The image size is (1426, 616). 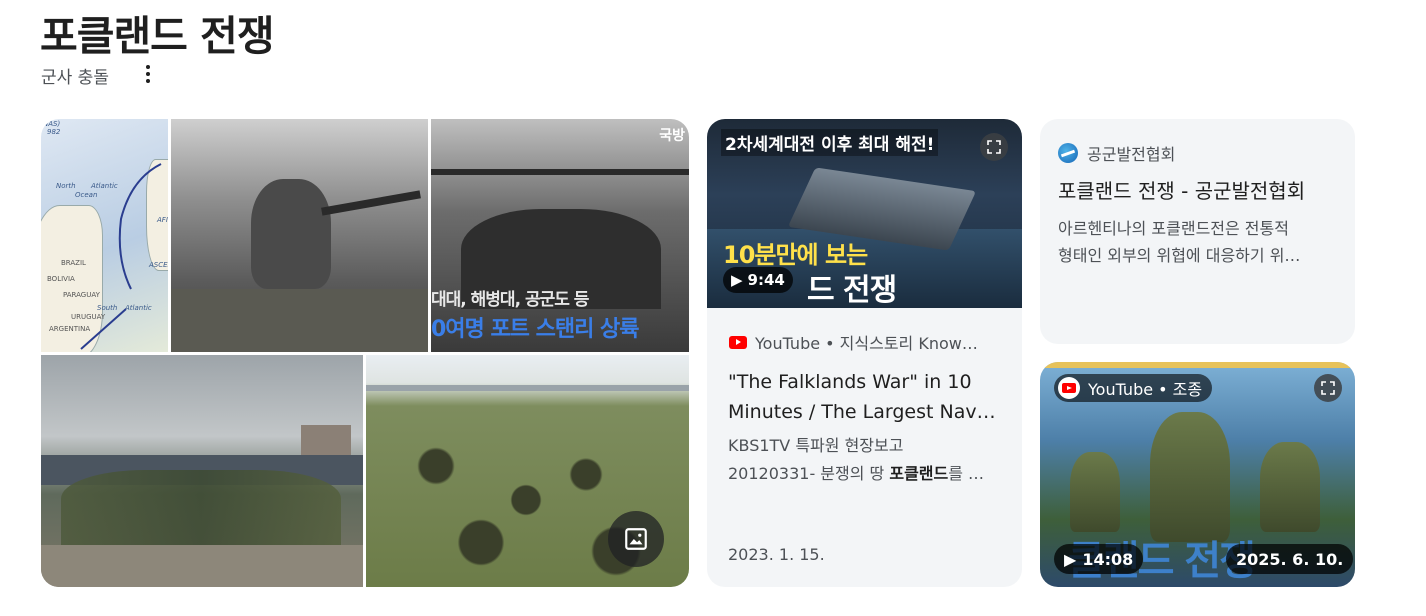 I want to click on pier, so click(x=560, y=172).